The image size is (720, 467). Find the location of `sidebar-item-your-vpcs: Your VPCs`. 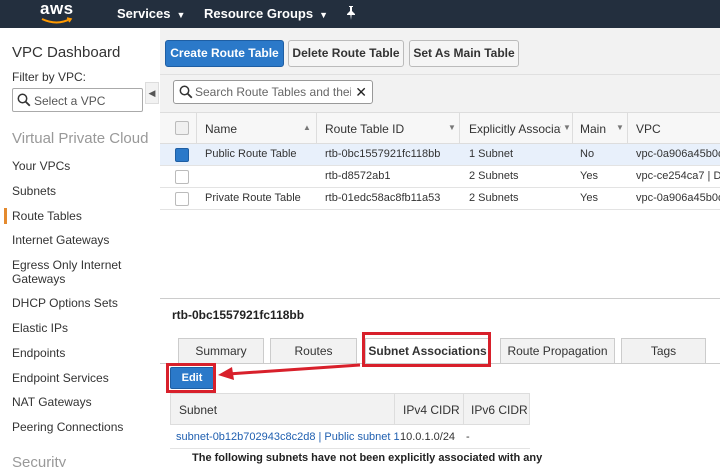

sidebar-item-your-vpcs: Your VPCs is located at coordinates (74, 166).